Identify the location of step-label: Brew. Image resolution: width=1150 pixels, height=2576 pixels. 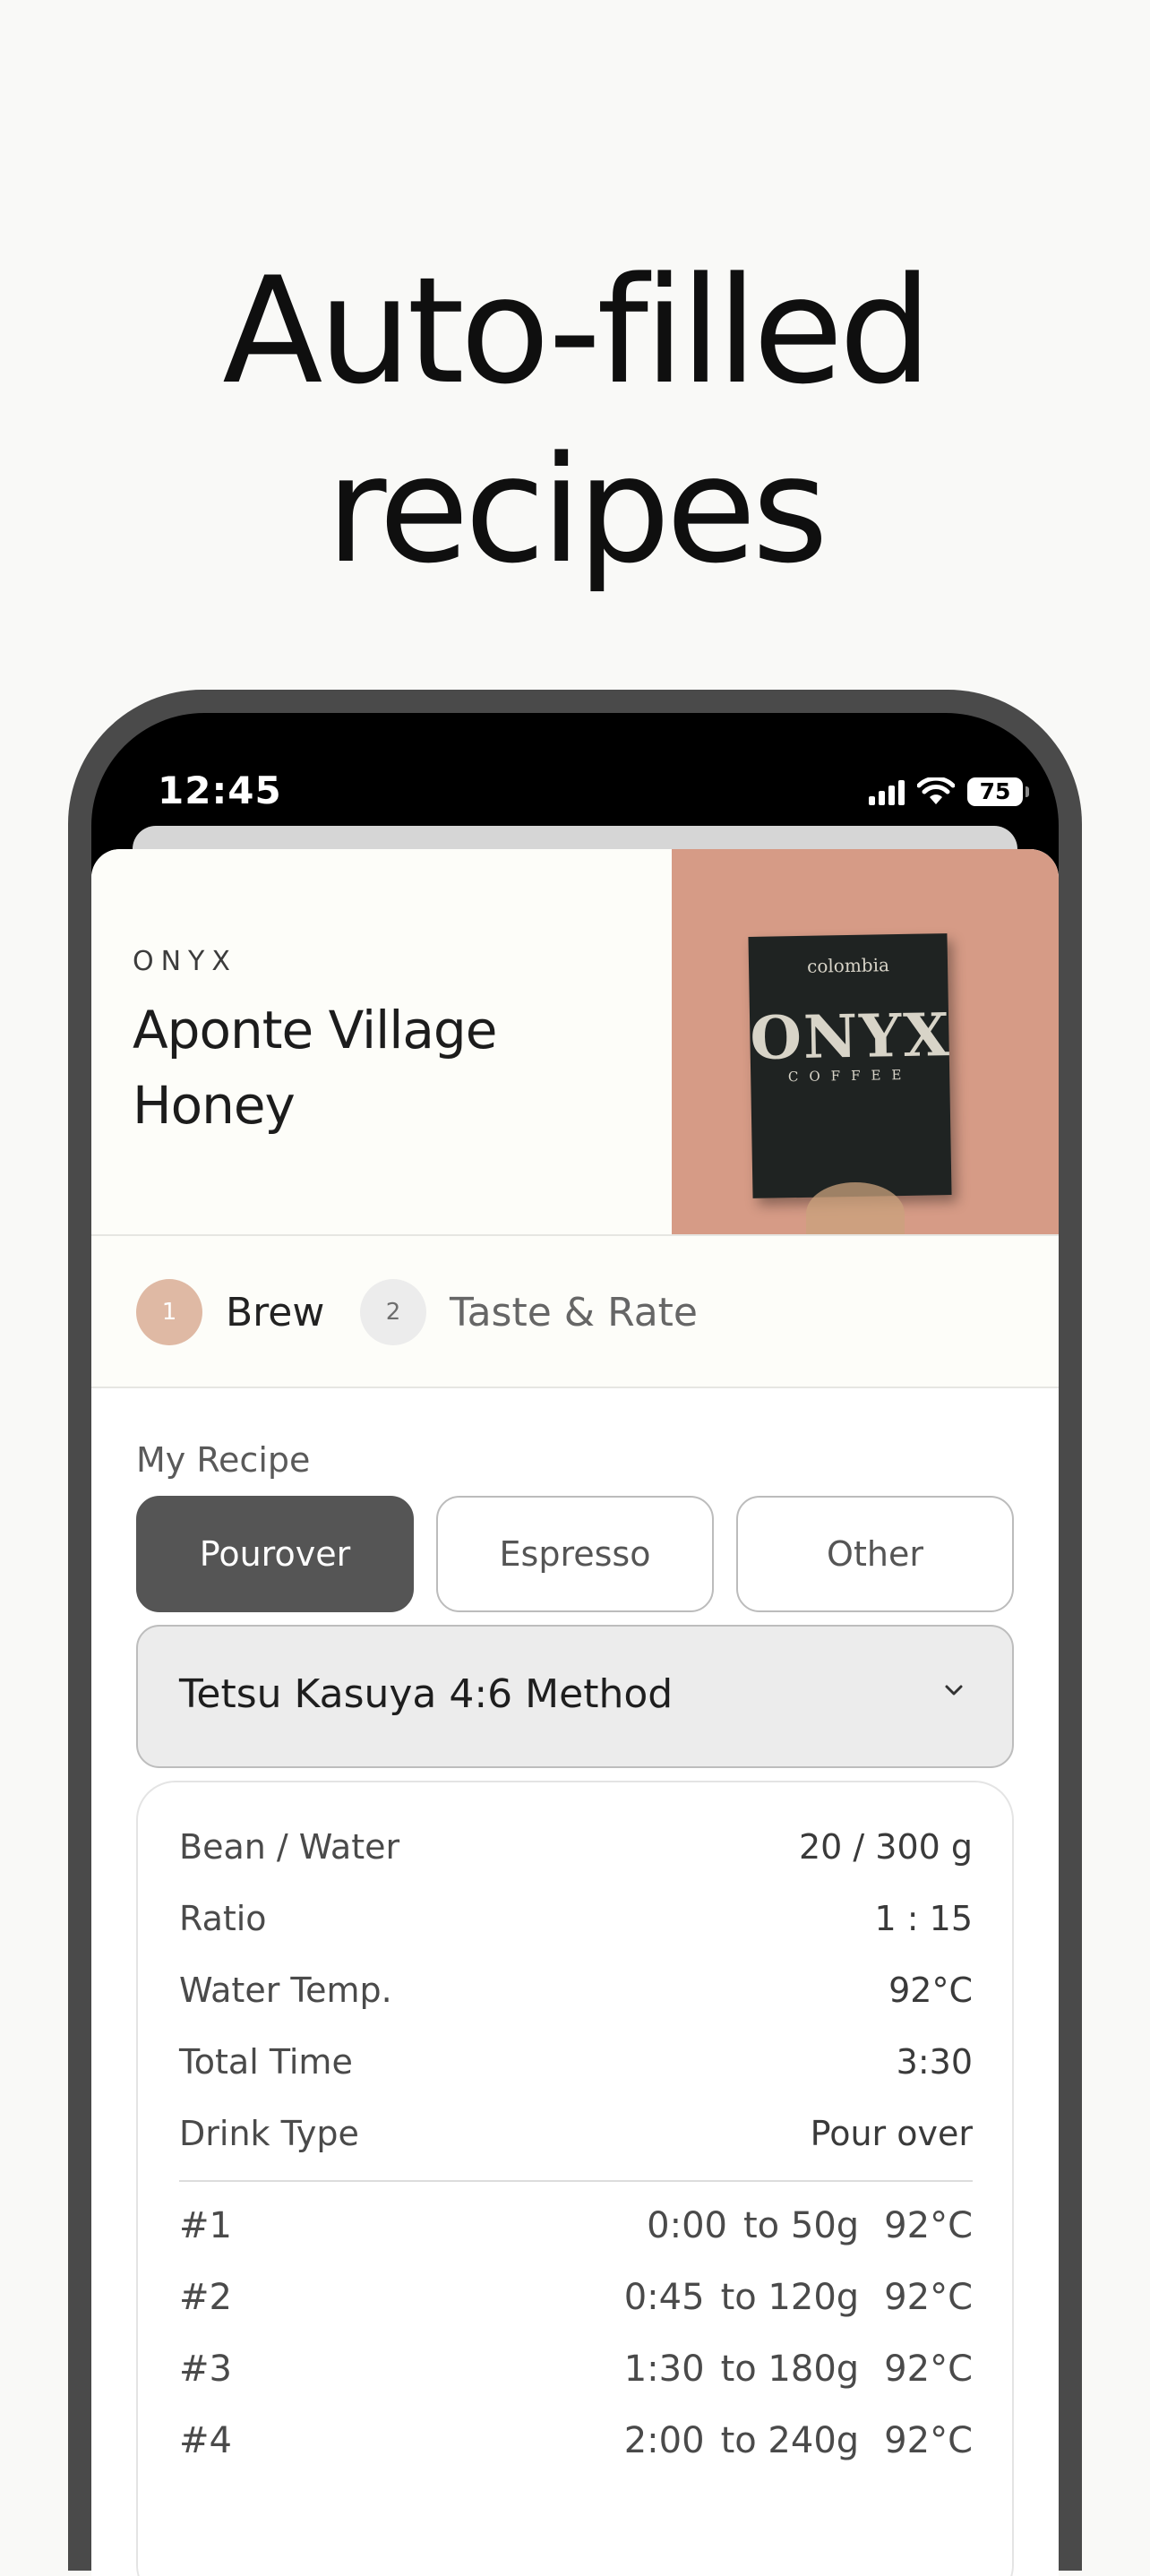
(275, 1312).